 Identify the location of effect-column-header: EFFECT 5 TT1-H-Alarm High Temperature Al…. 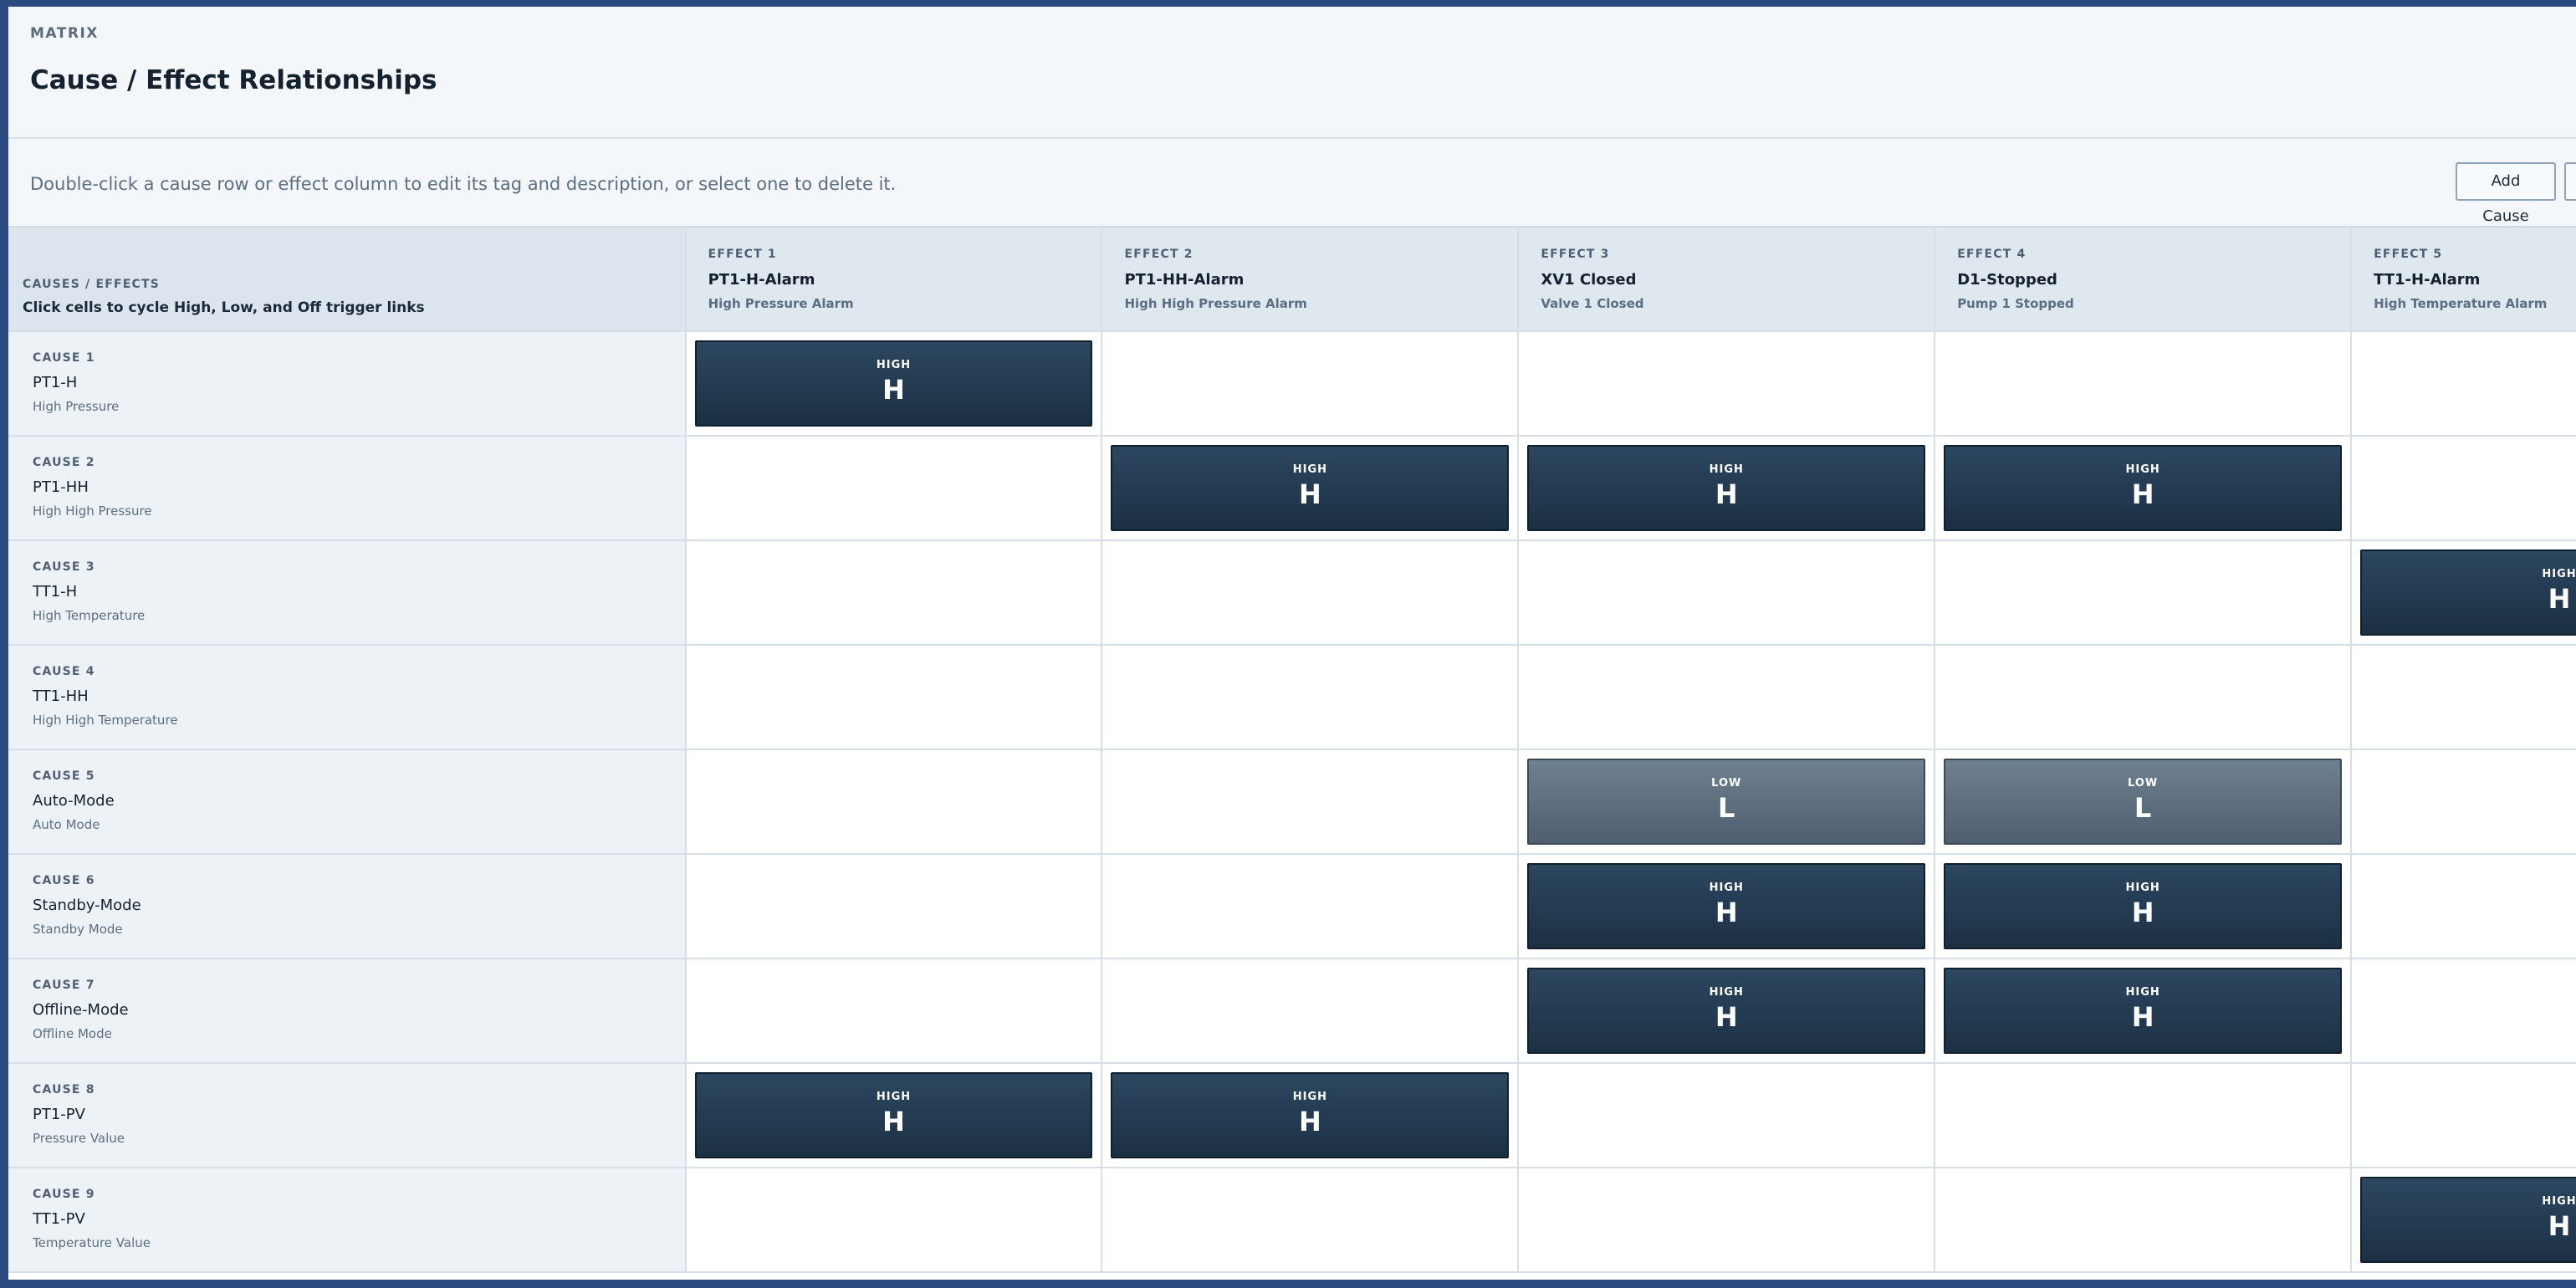
(2463, 279).